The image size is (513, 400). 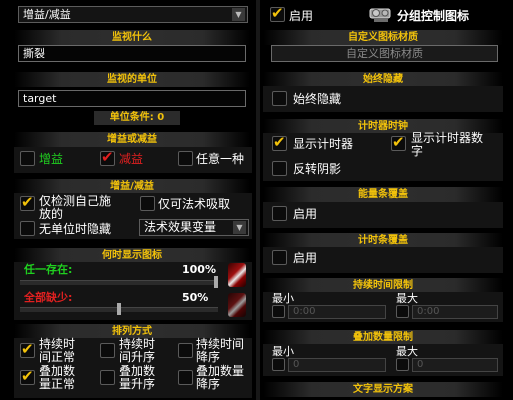 I want to click on all-missing-label: 全部缺少:, so click(x=48, y=297).